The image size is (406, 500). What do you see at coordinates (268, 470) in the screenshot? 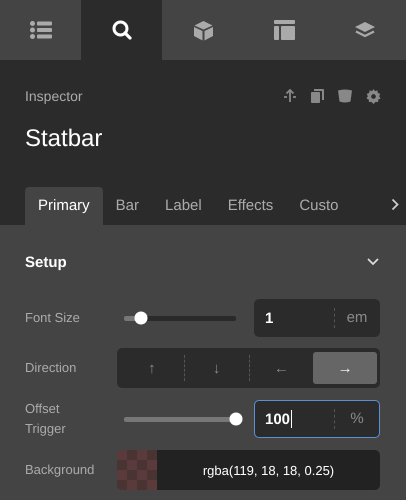
I see `color-value-field: rgba(119, 18, 18, 0.25)` at bounding box center [268, 470].